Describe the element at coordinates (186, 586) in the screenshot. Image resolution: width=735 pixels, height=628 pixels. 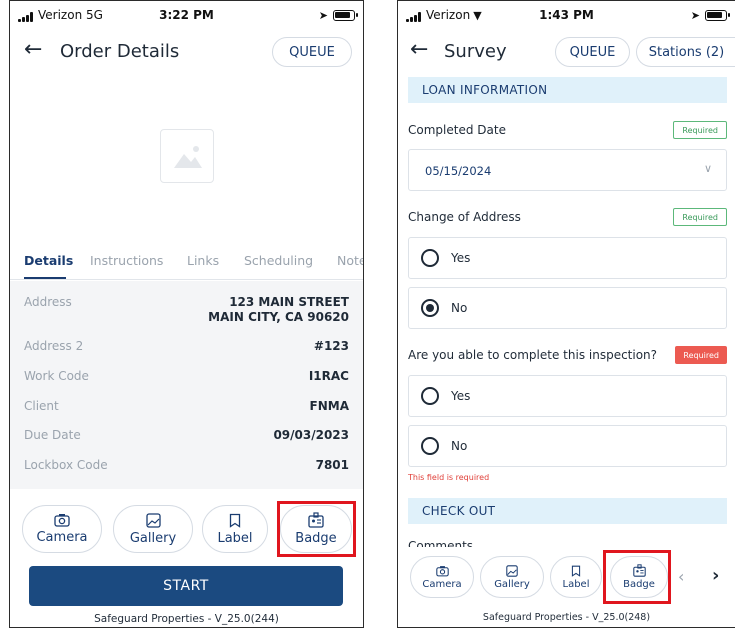
I see `start-button: START` at that location.